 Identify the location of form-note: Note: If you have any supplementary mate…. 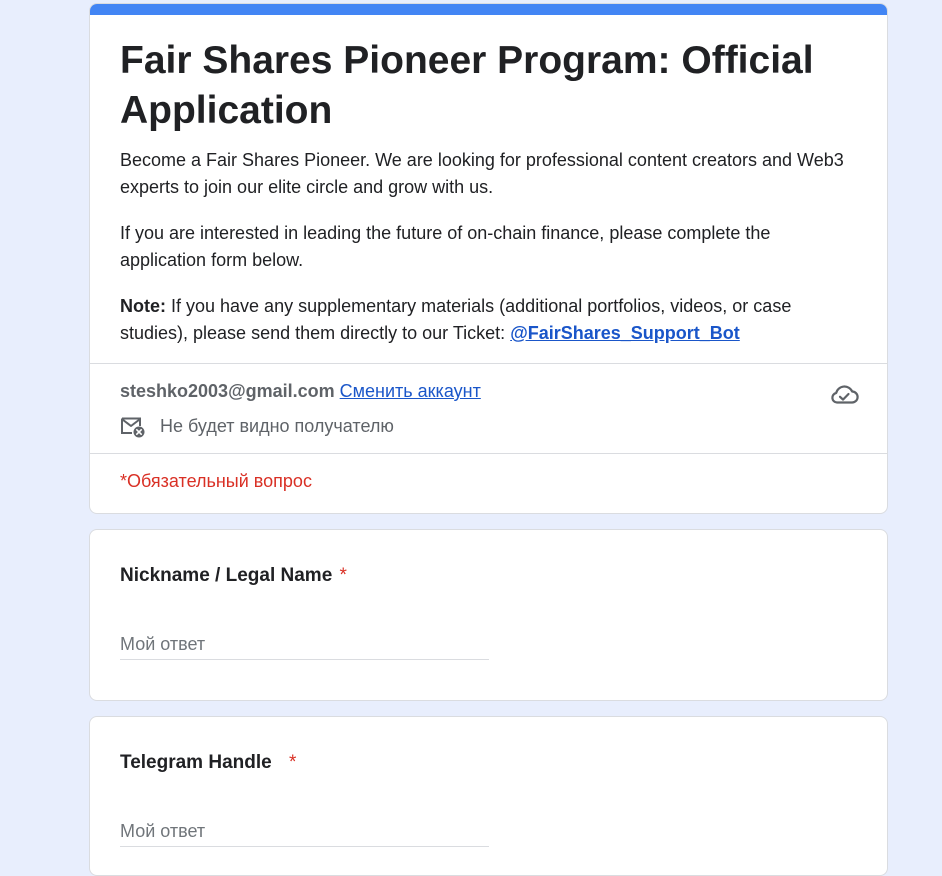
(490, 320).